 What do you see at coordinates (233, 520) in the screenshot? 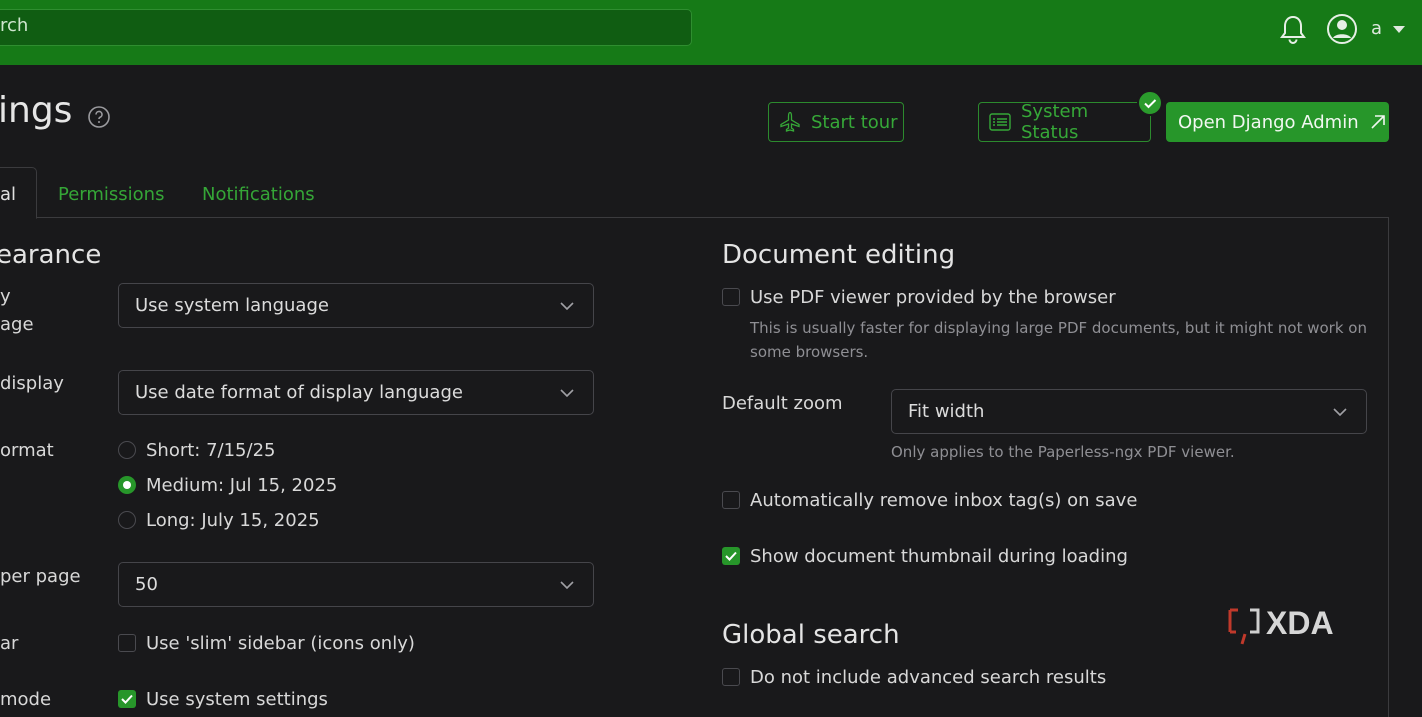
I see `date-format-long-label: Long: July 15, 2025` at bounding box center [233, 520].